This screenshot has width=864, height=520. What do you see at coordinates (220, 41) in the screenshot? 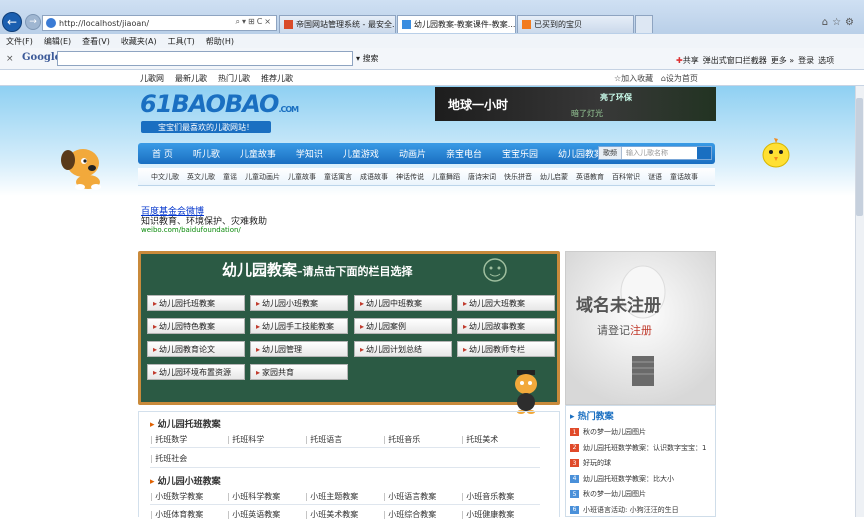
I see `menu-help: 帮助(H)` at bounding box center [220, 41].